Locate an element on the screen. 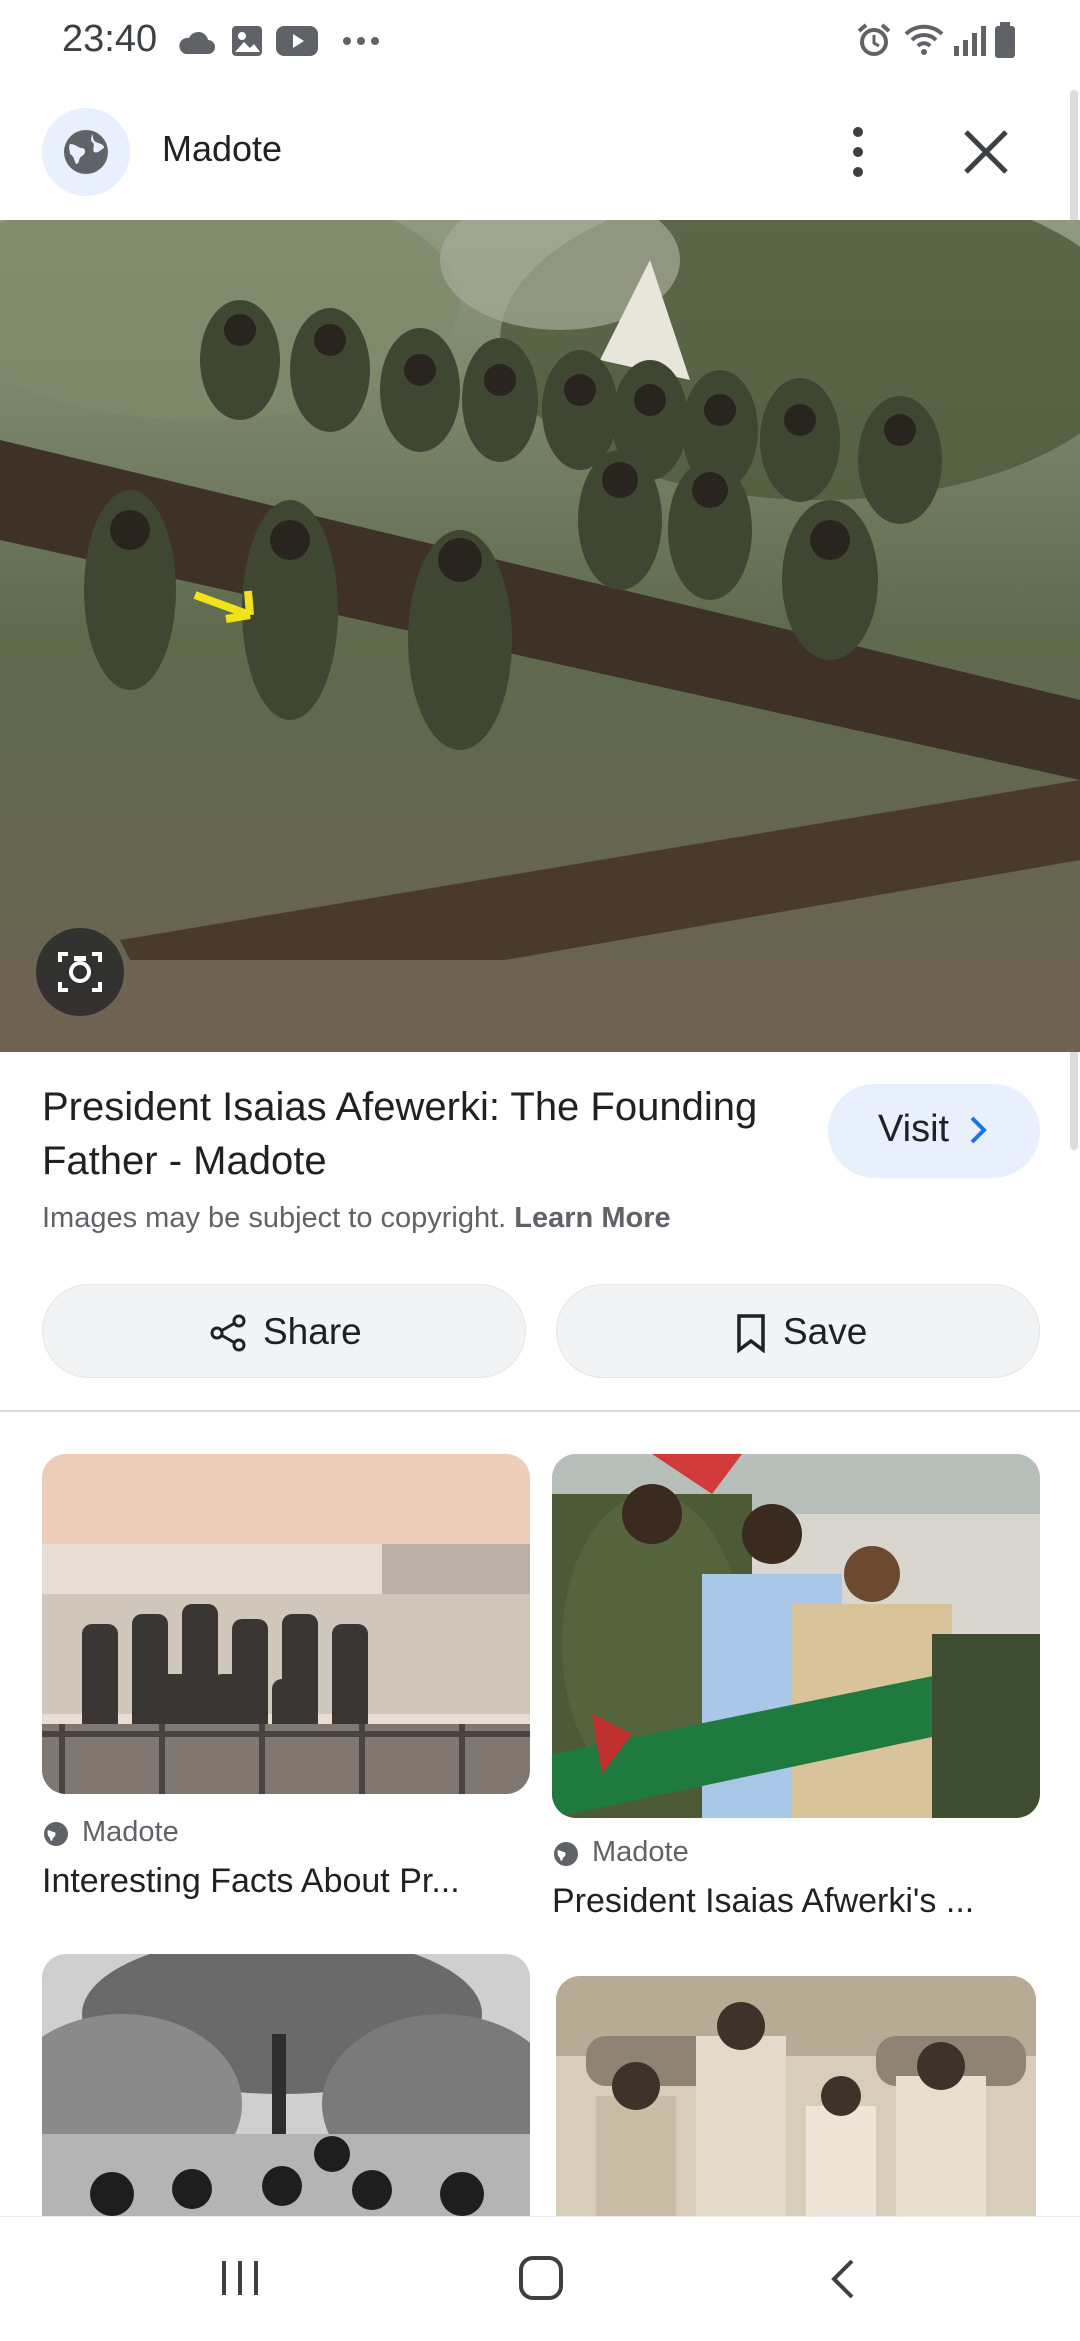  bookmark-icon is located at coordinates (751, 1333).